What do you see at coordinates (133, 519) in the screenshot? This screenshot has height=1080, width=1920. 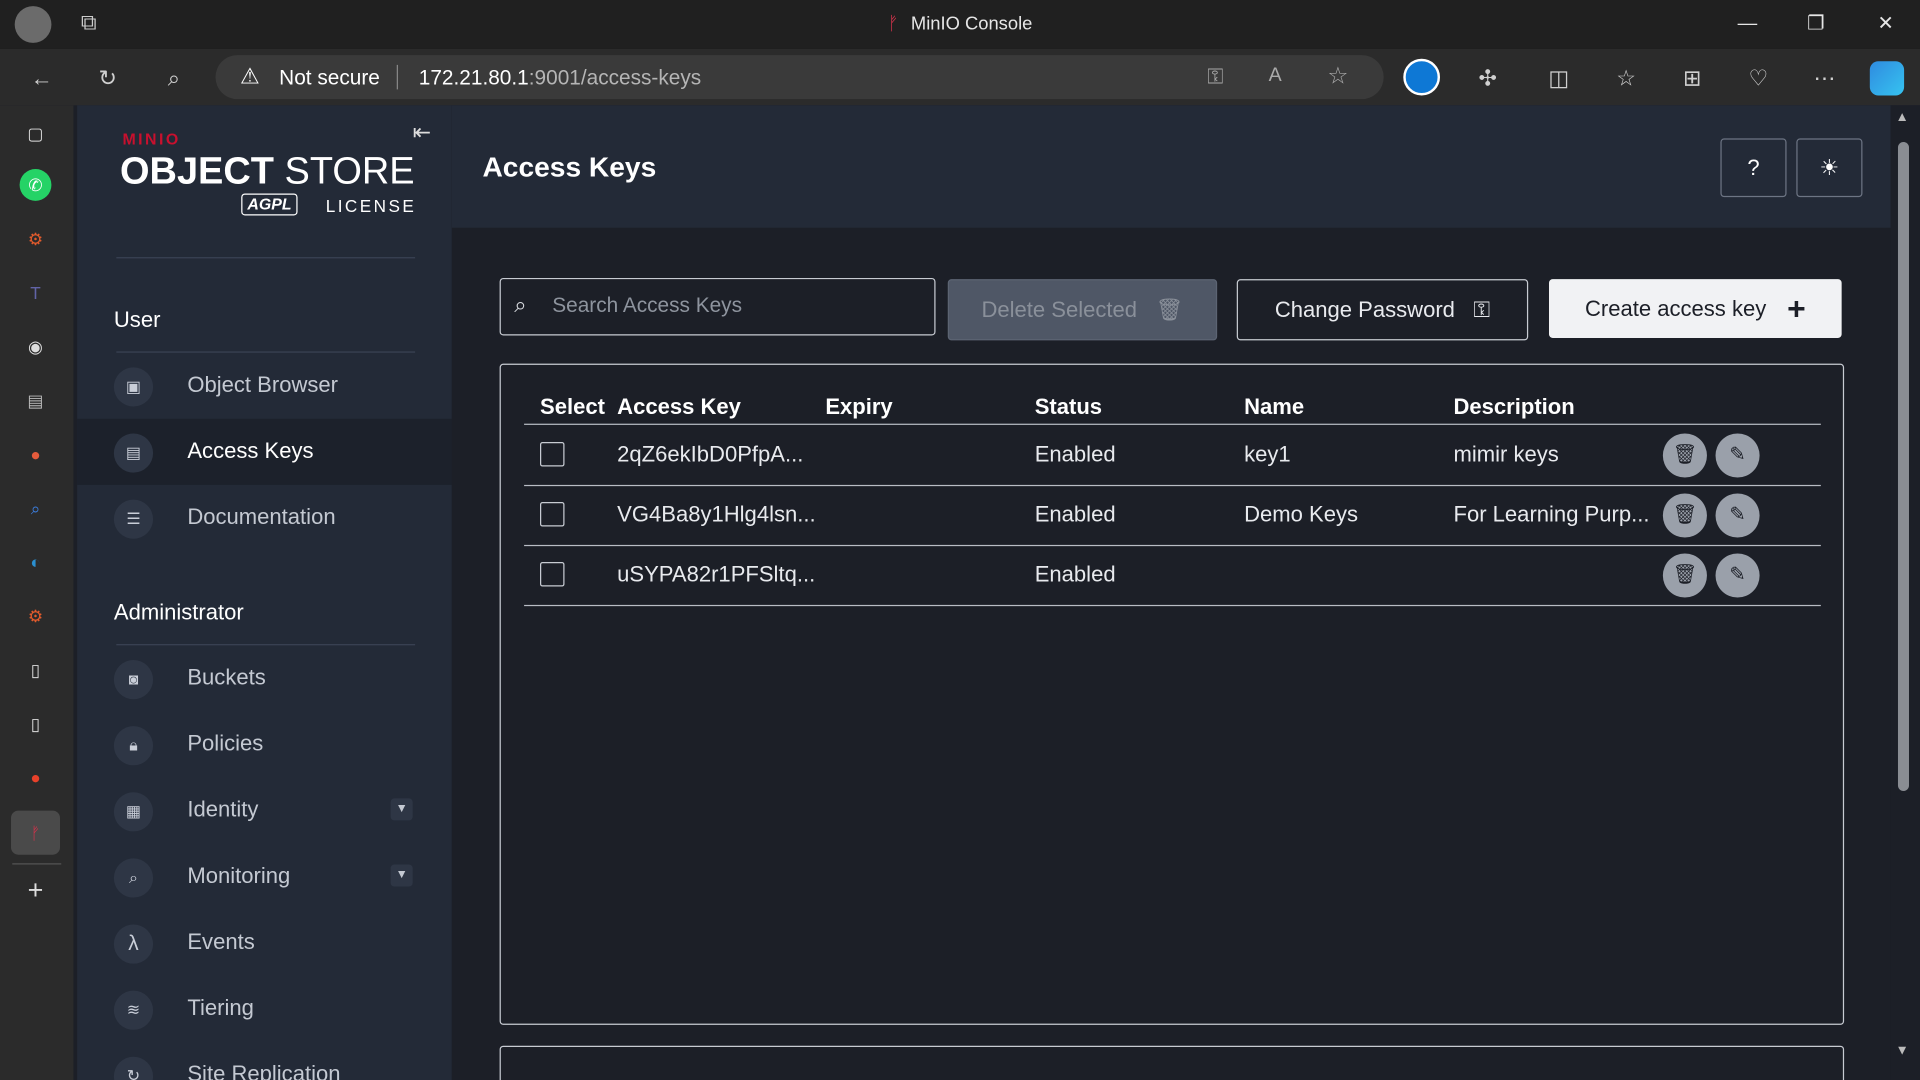 I see `documentation-icon: ☰` at bounding box center [133, 519].